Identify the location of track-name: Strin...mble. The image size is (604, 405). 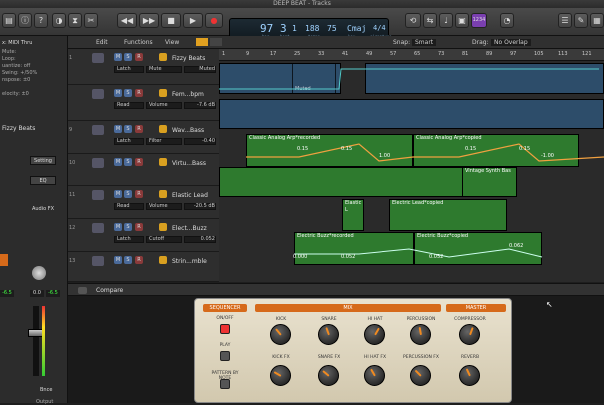
(189, 261).